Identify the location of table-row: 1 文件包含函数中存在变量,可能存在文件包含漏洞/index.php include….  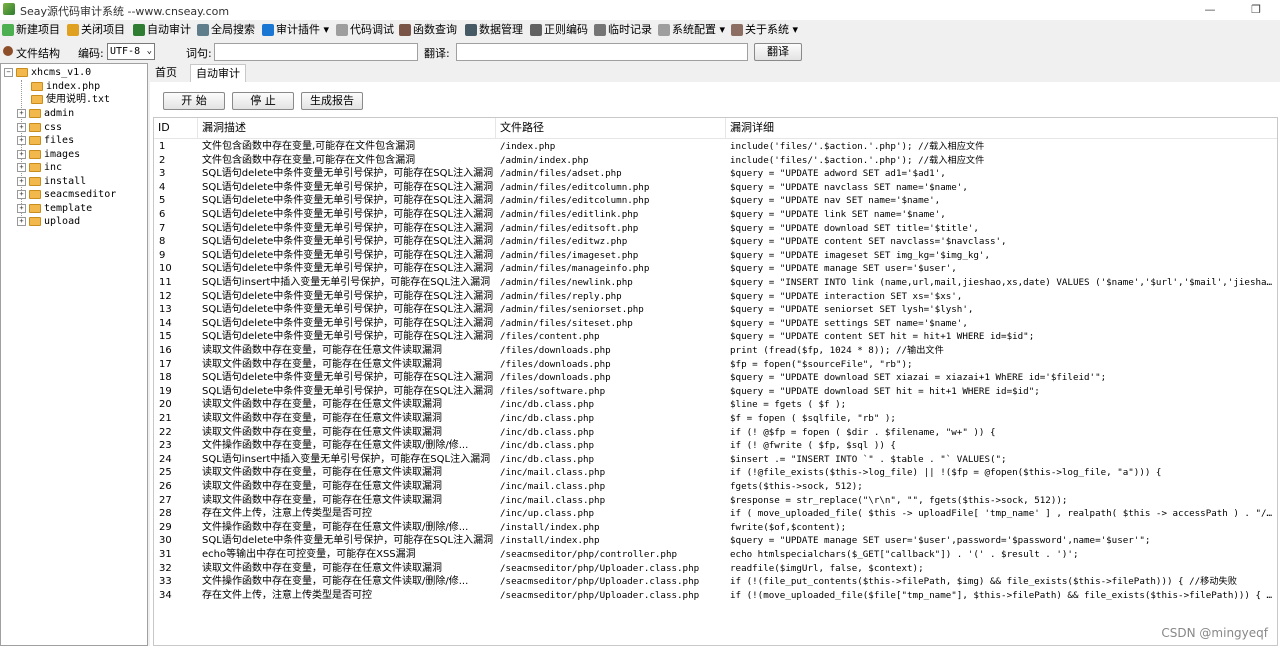
(715, 147).